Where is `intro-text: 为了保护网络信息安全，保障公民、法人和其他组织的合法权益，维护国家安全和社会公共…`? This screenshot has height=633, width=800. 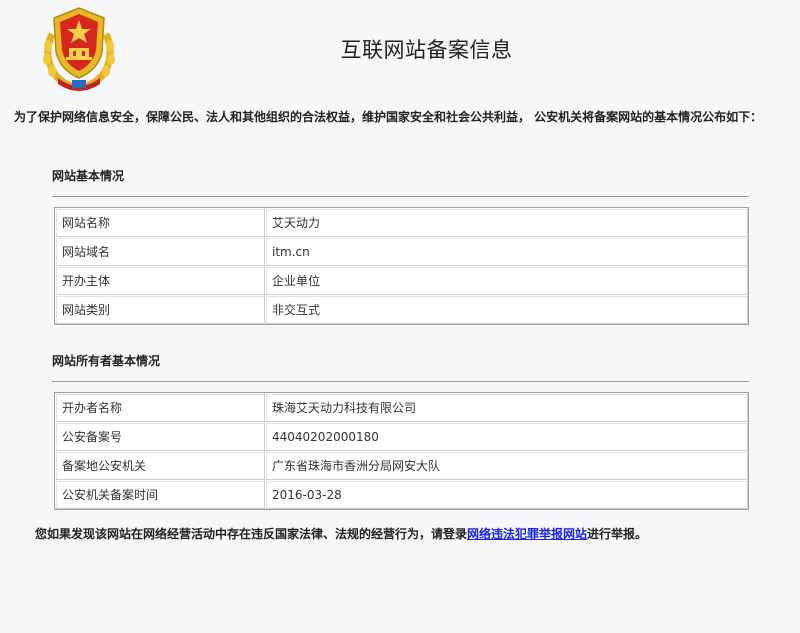
intro-text: 为了保护网络信息安全，保障公民、法人和其他组织的合法权益，维护国家安全和社会公共… is located at coordinates (388, 117).